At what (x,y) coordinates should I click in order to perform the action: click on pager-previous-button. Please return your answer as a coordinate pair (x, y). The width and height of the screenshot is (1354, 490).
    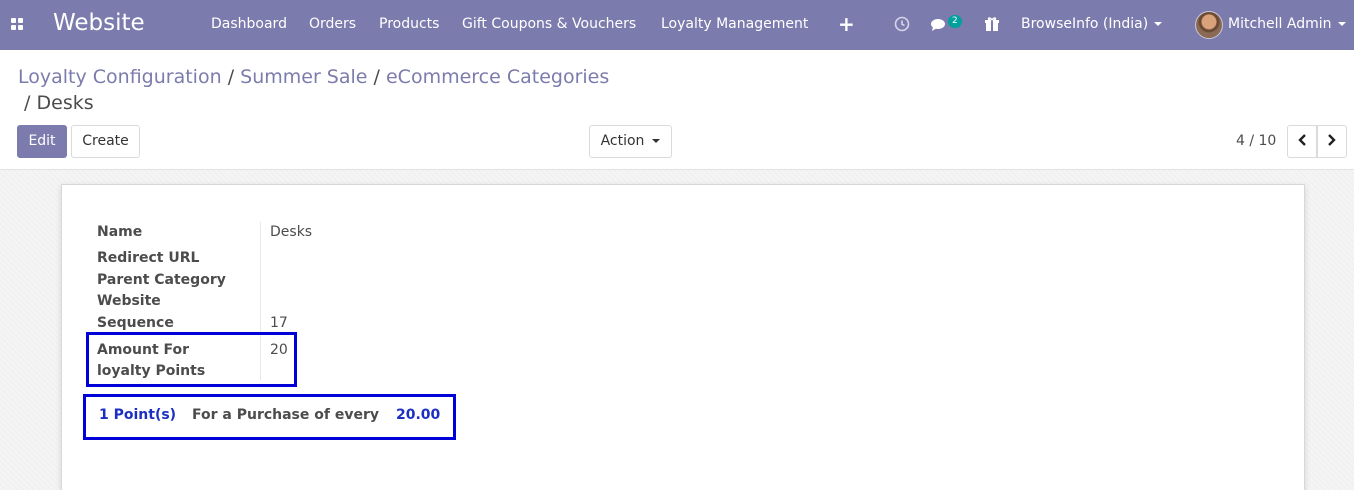
    Looking at the image, I should click on (1302, 141).